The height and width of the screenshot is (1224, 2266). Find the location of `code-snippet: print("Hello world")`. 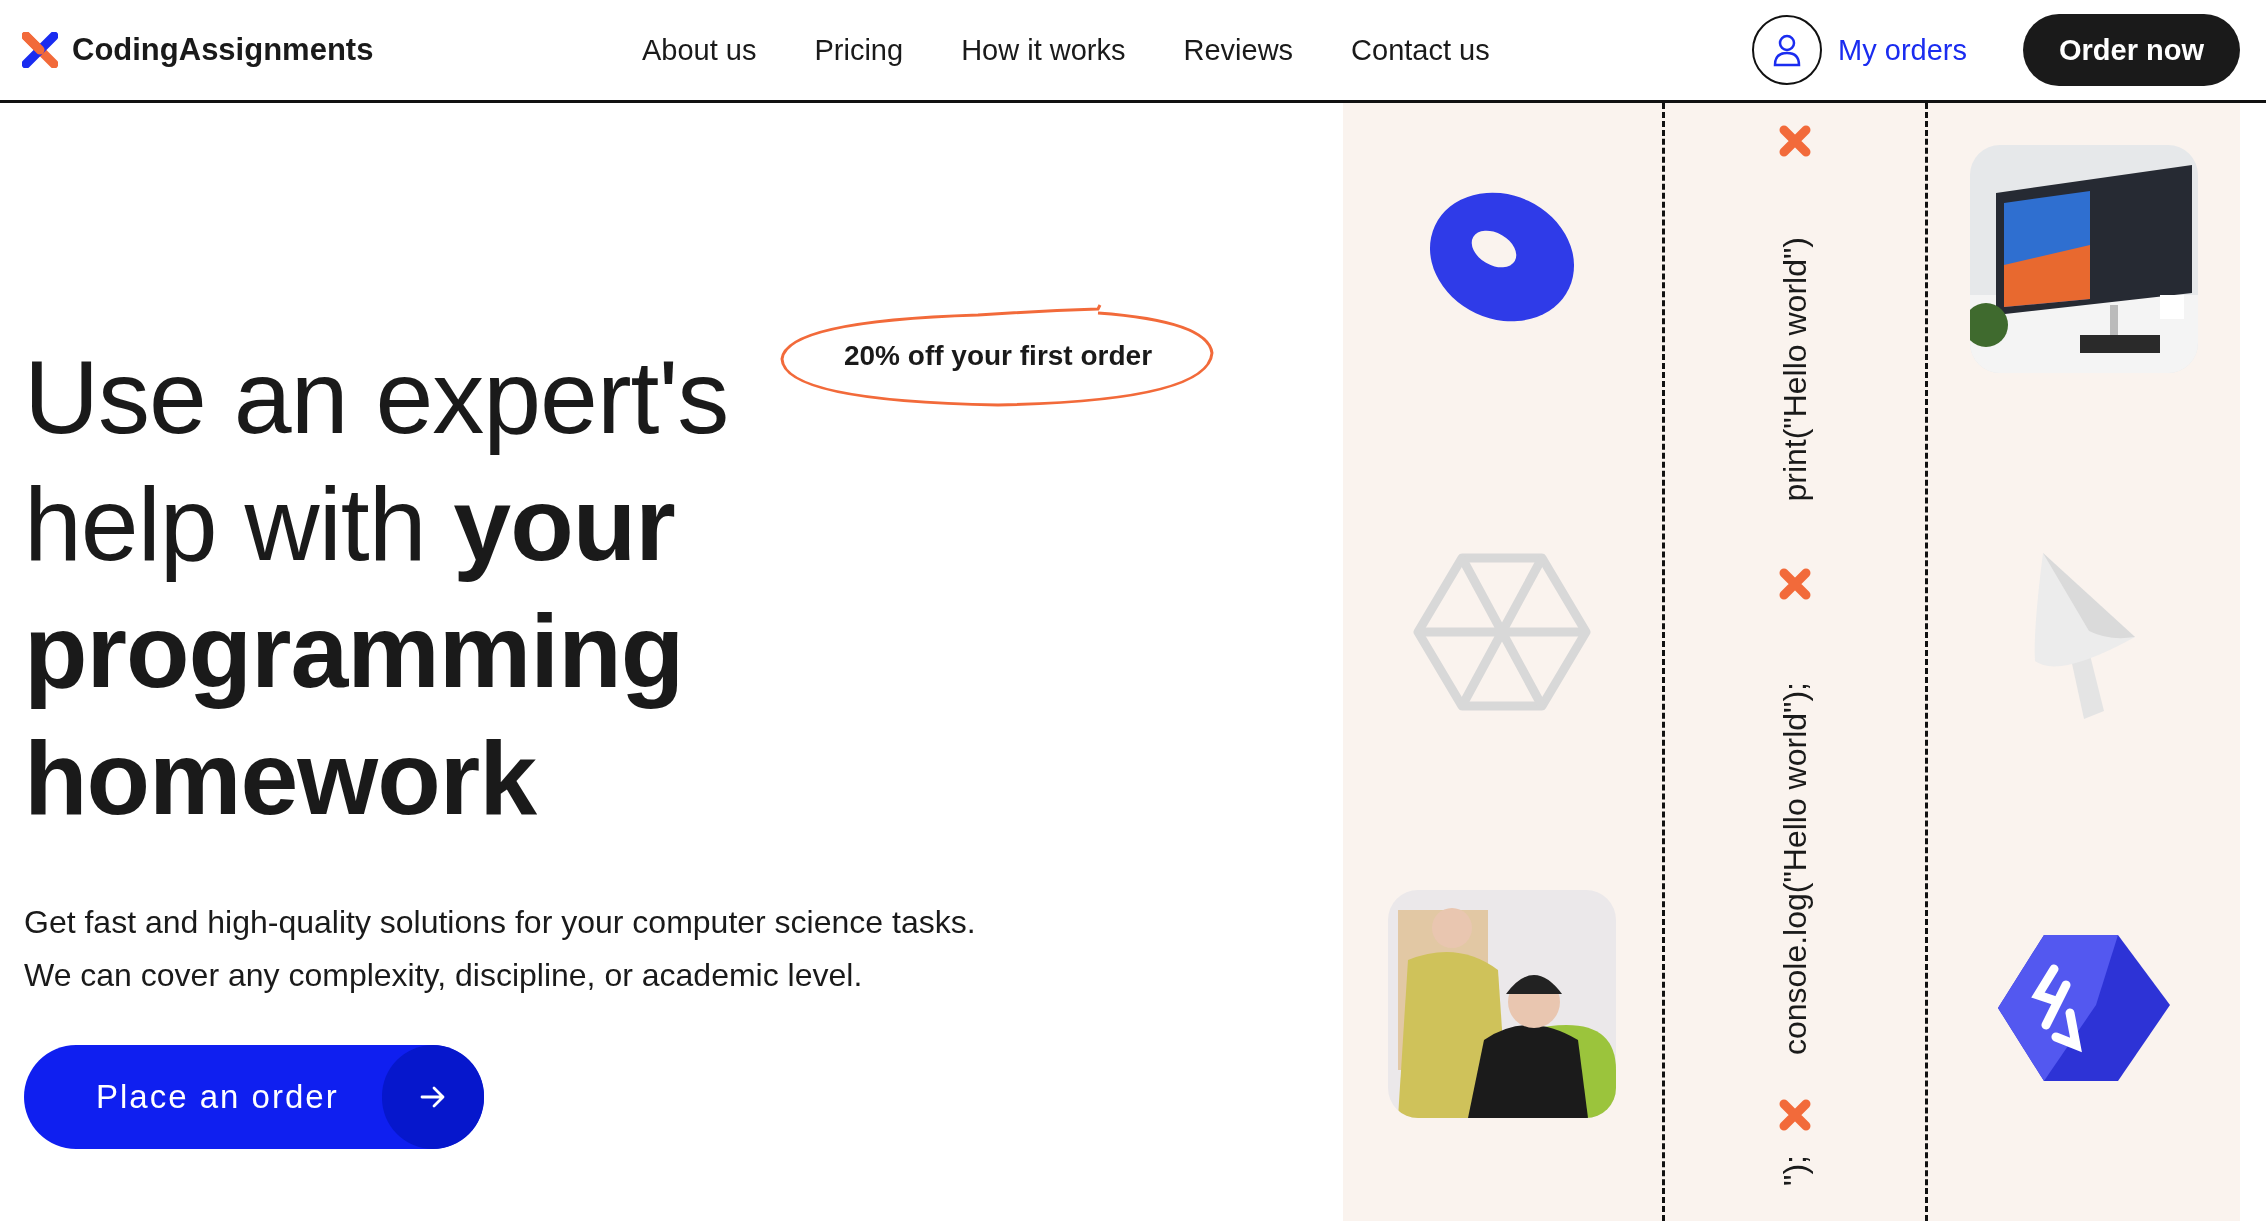

code-snippet: print("Hello world") is located at coordinates (1794, 369).